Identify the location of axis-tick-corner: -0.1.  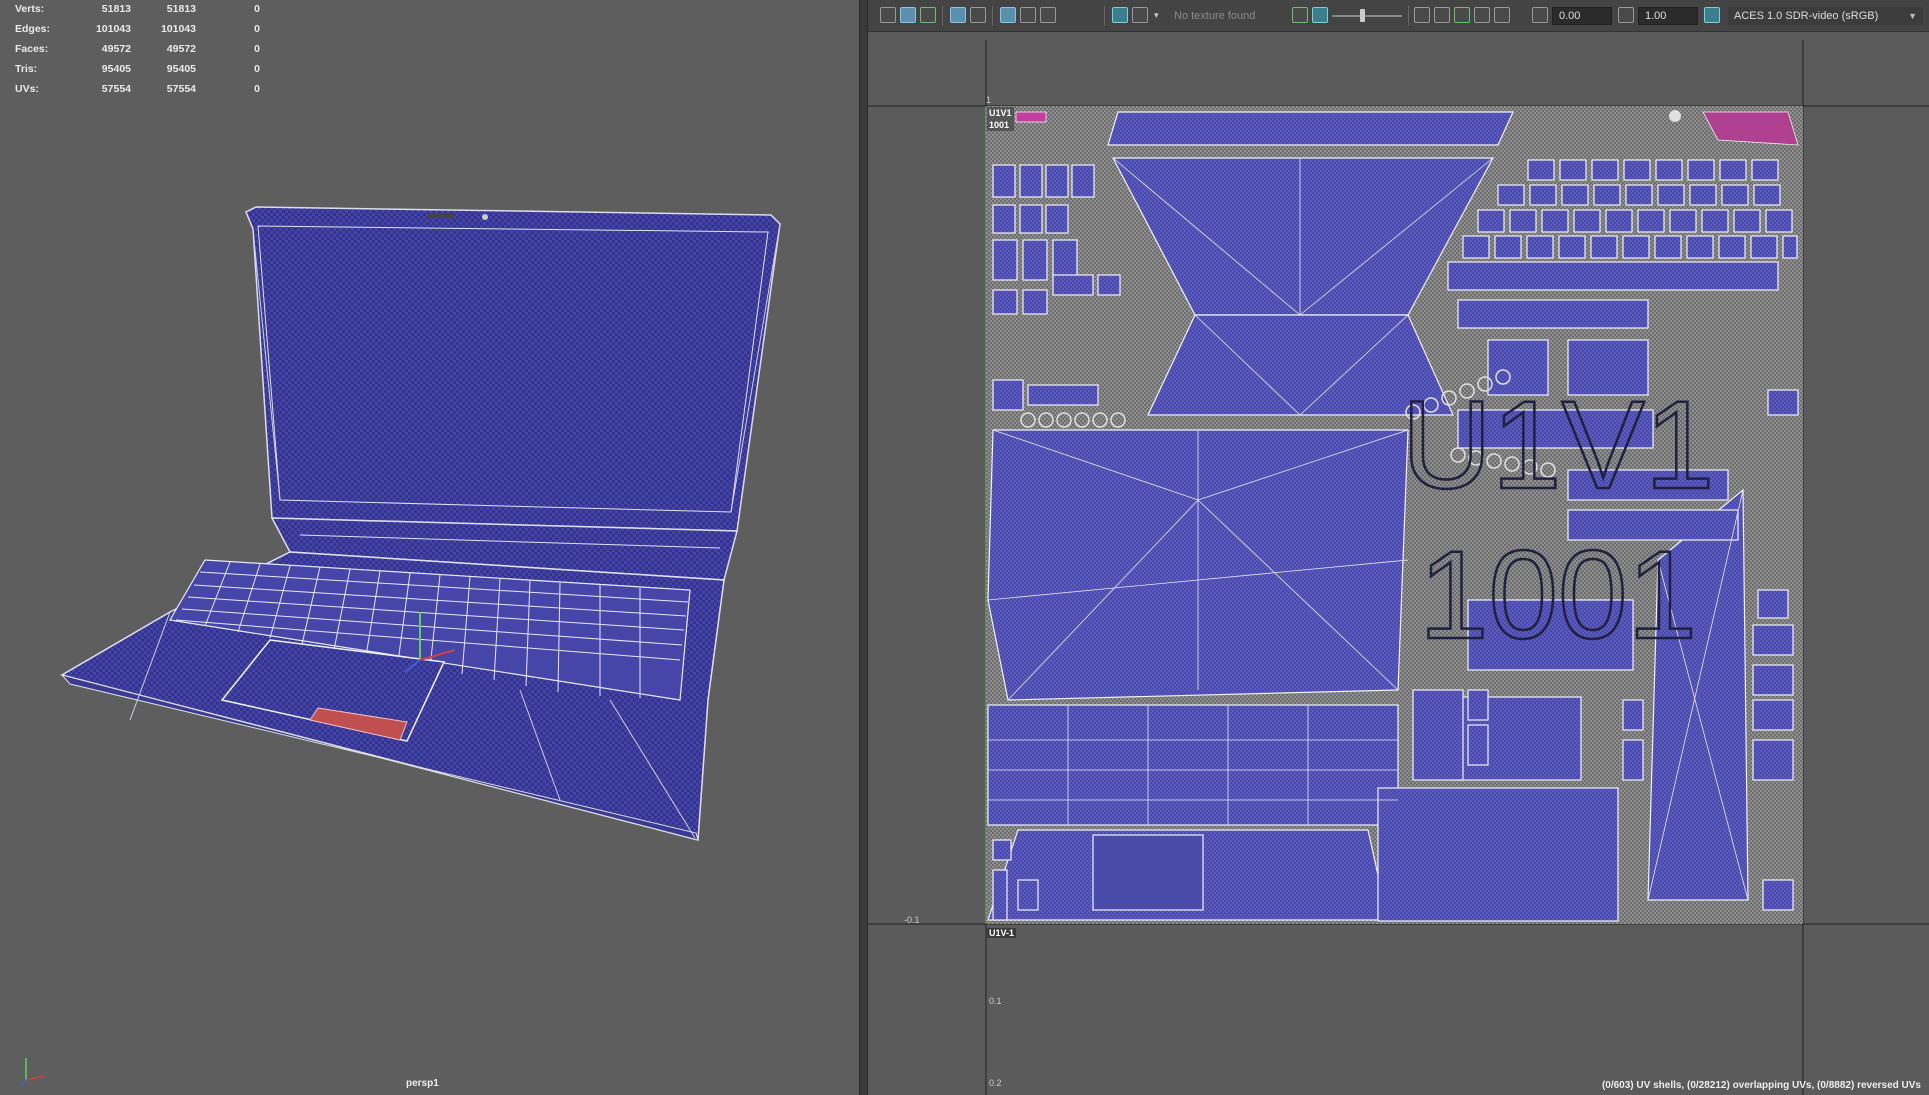
(912, 920).